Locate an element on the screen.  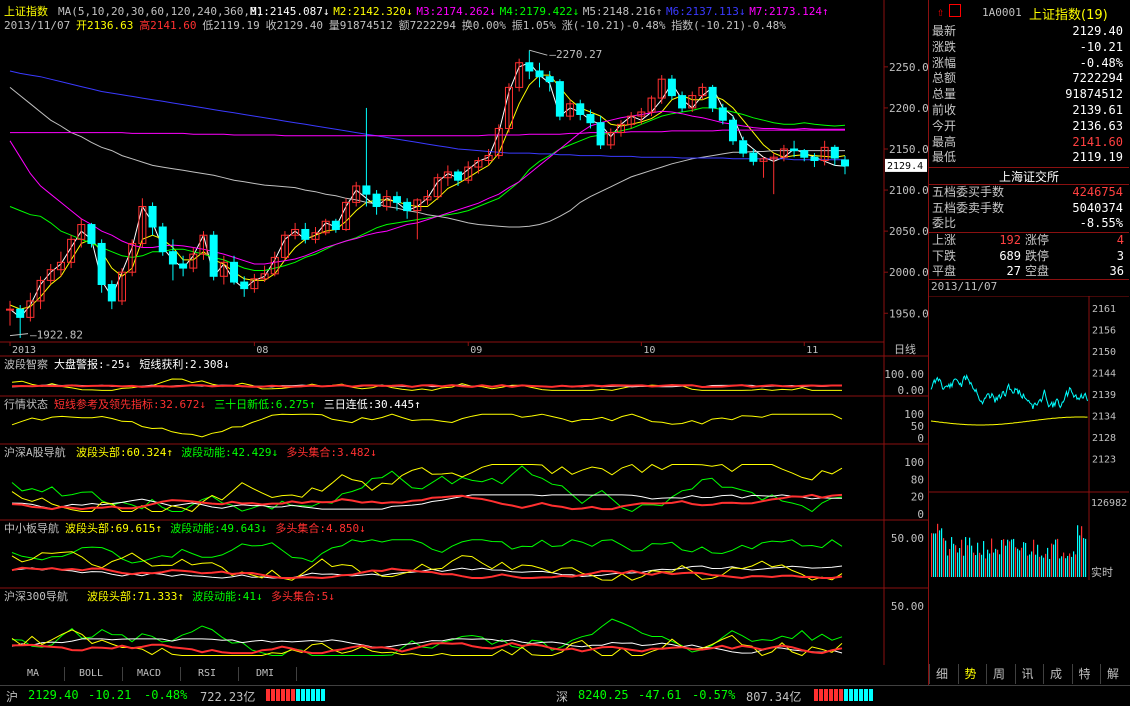
breadth-row: 下跌 689 跌停 3 is located at coordinates (1029, 256).